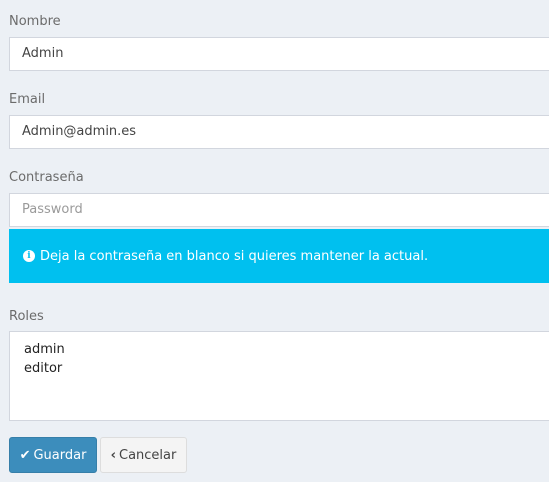  What do you see at coordinates (29, 256) in the screenshot?
I see `info-circle-icon: i` at bounding box center [29, 256].